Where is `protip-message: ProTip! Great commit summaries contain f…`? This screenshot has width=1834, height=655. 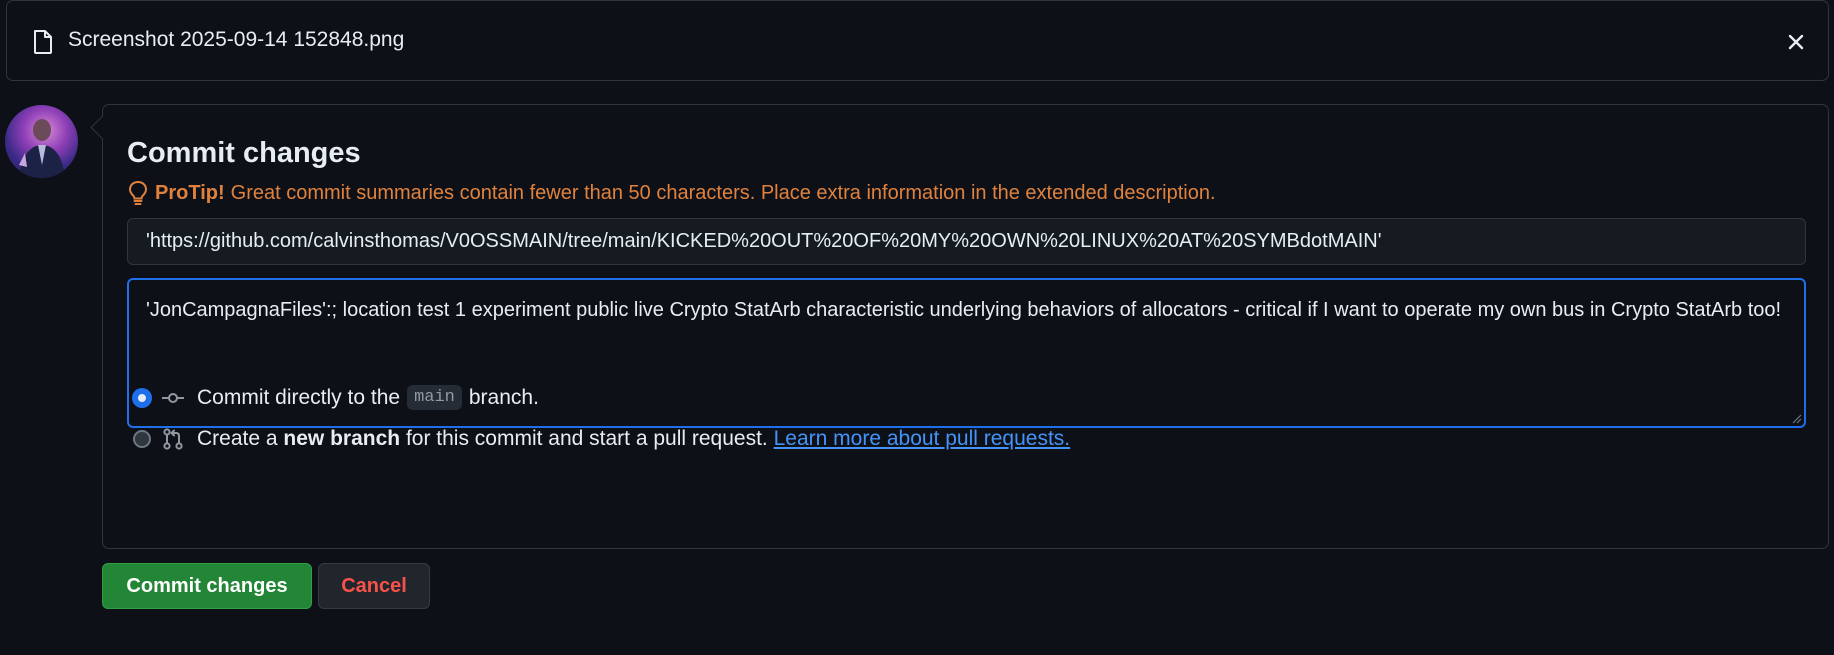
protip-message: ProTip! Great commit summaries contain f… is located at coordinates (671, 193).